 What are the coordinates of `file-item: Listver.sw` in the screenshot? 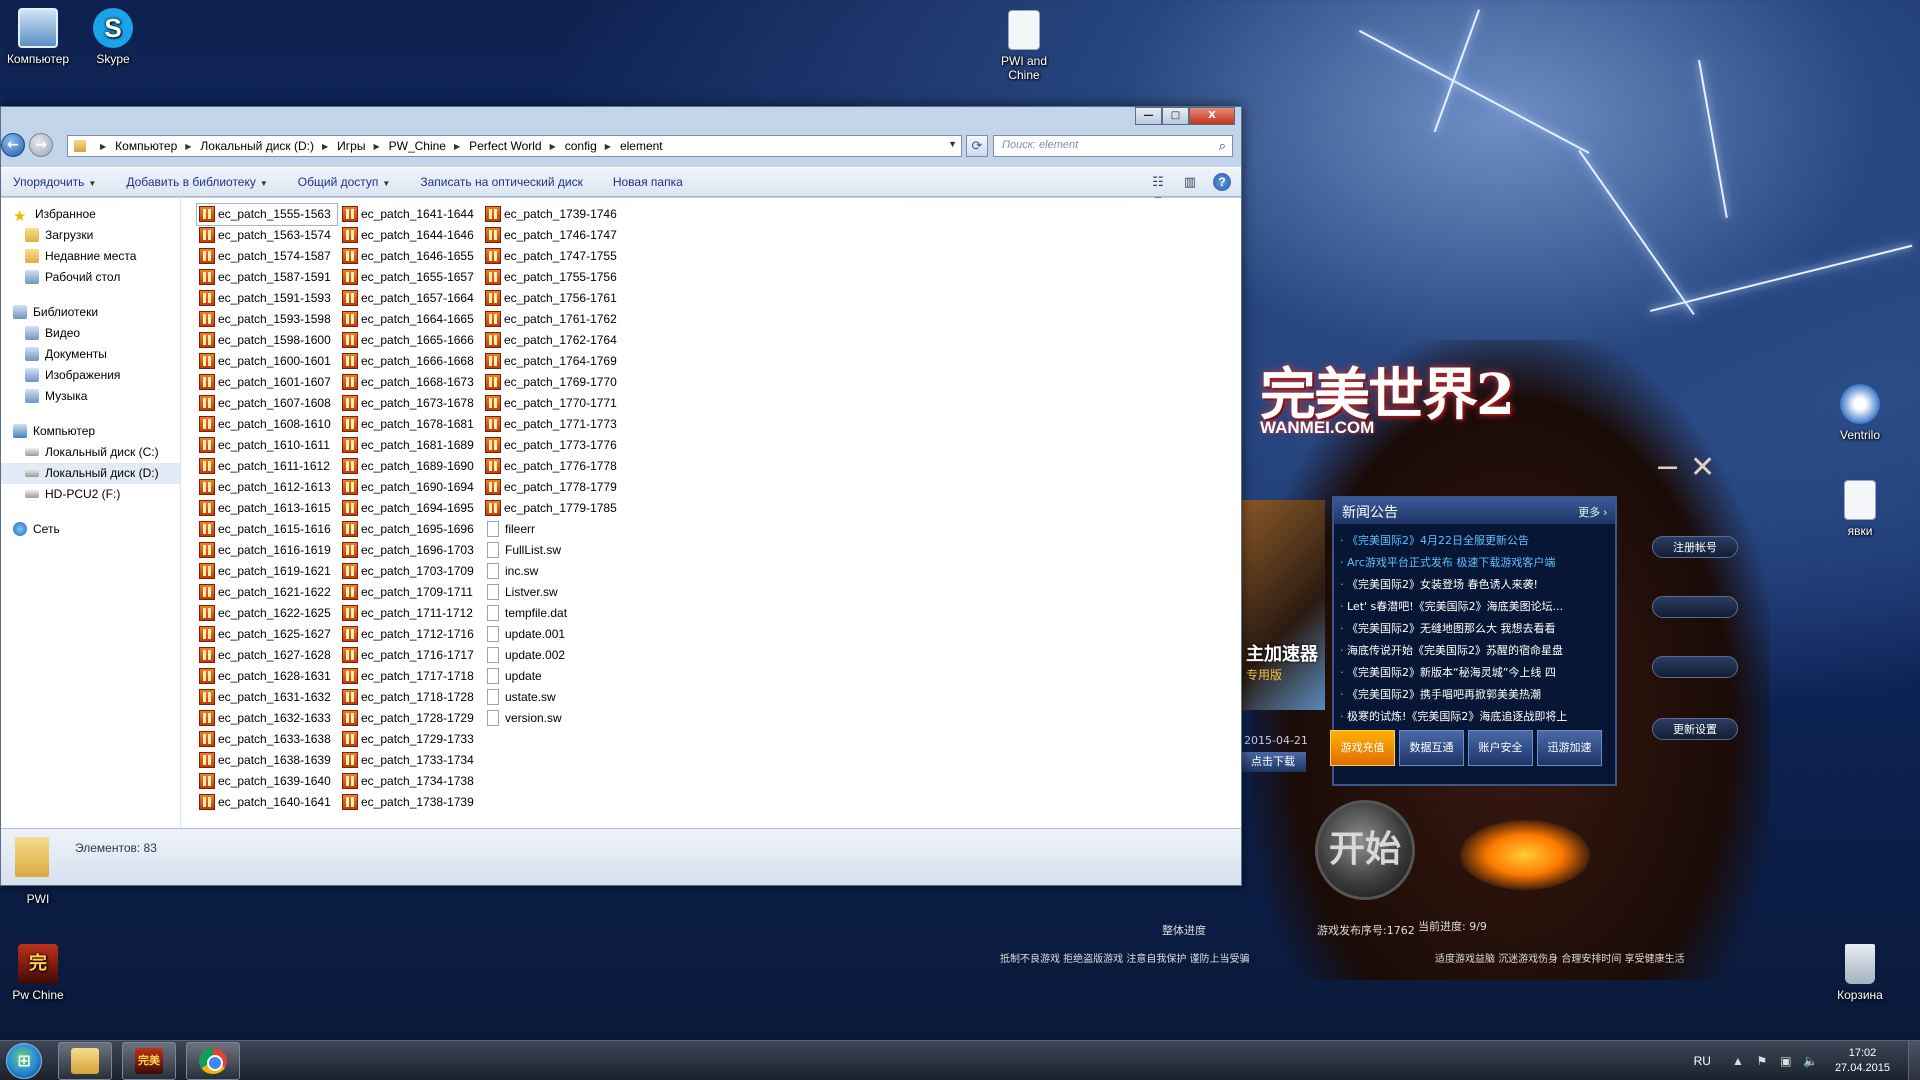 It's located at (553, 592).